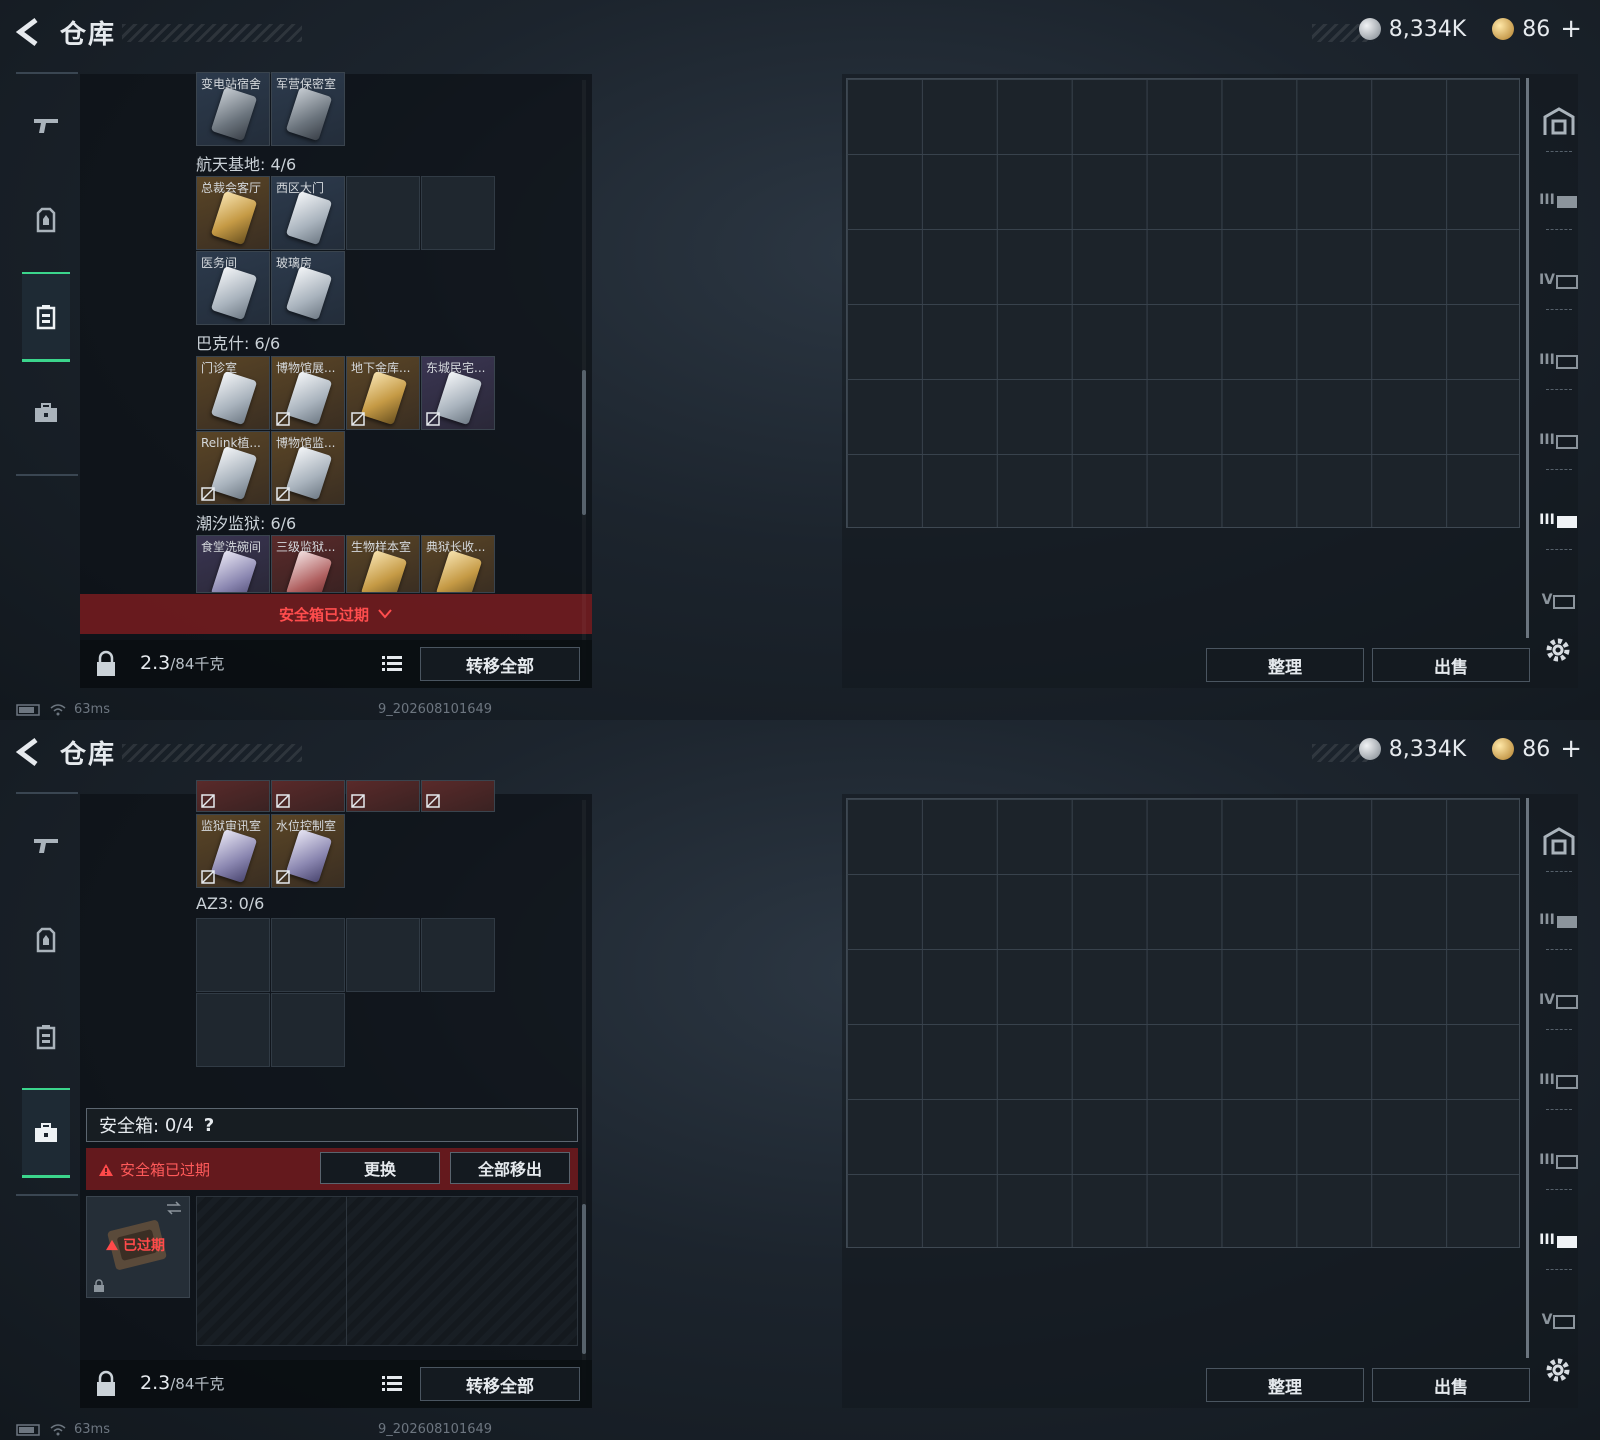 This screenshot has width=1600, height=1440. Describe the element at coordinates (336, 614) in the screenshot. I see `safebox-expired-banner: 安全箱已过期` at that location.